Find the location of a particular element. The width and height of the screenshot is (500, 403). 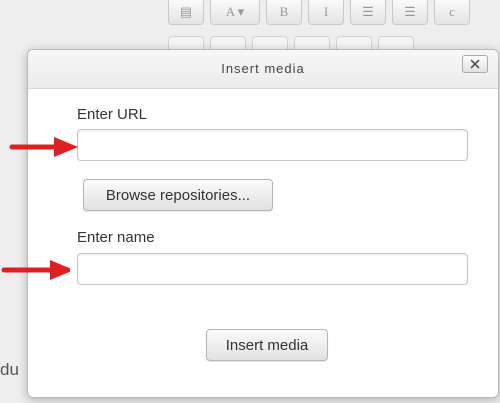

insert-media-button: Insert media is located at coordinates (267, 345).